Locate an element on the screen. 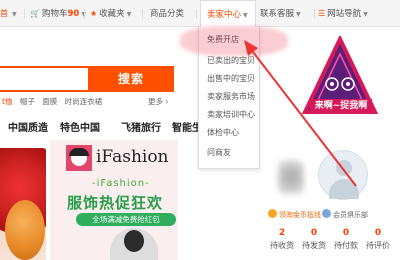 This screenshot has width=400, height=260. fruit-image is located at coordinates (25, 230).